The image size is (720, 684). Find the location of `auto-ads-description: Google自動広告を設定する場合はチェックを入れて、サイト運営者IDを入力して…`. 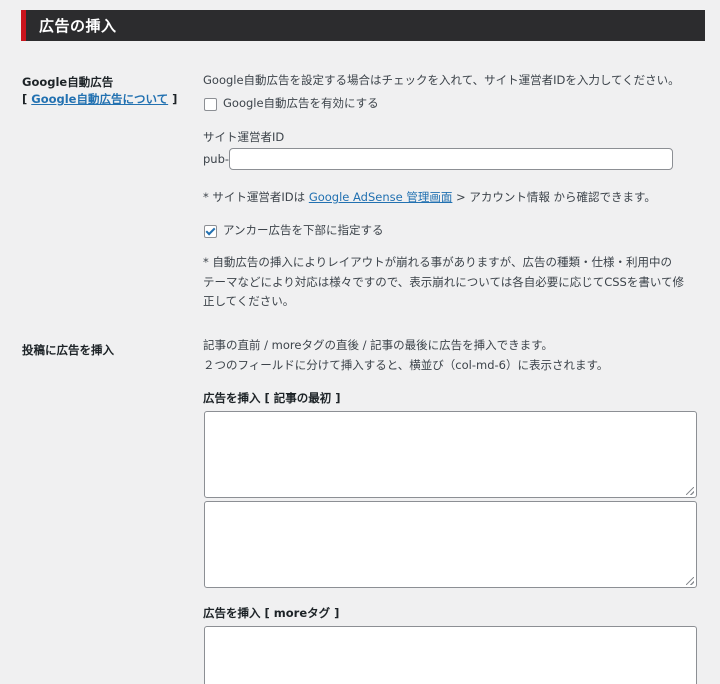

auto-ads-description: Google自動広告を設定する場合はチェックを入れて、サイト運営者IDを入力して… is located at coordinates (441, 80).